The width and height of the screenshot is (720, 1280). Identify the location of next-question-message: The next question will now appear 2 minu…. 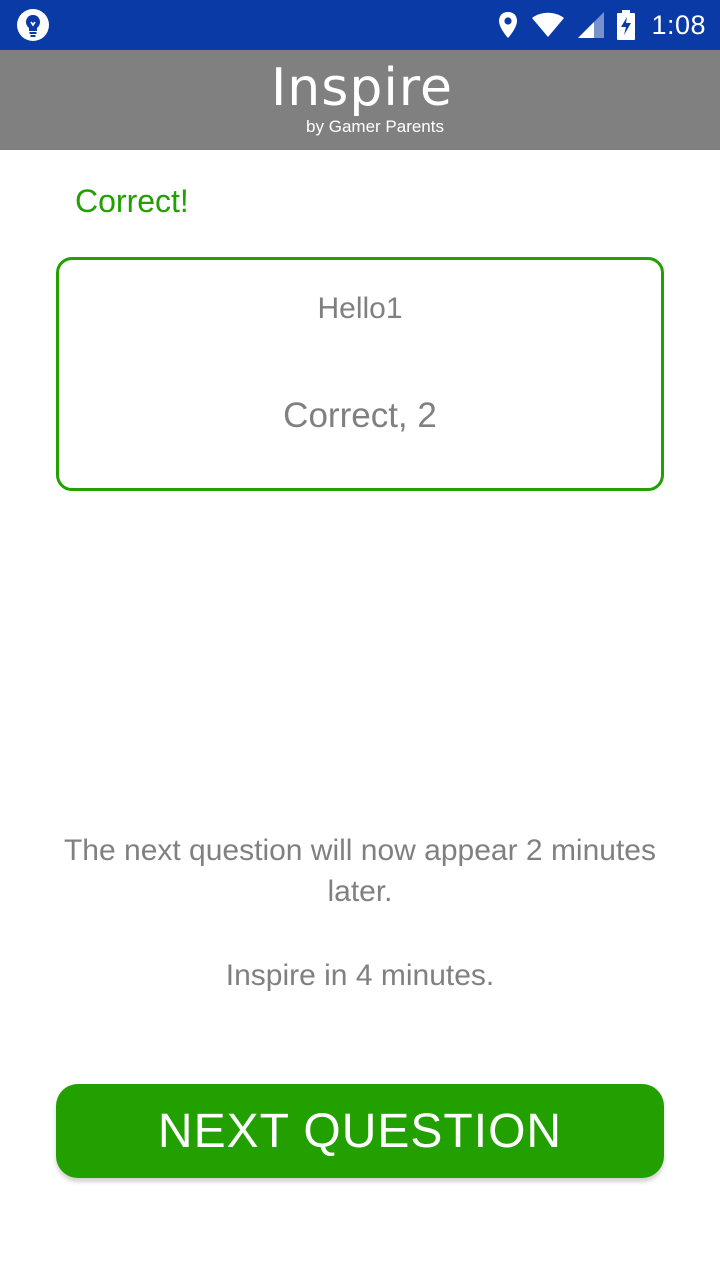
(359, 871).